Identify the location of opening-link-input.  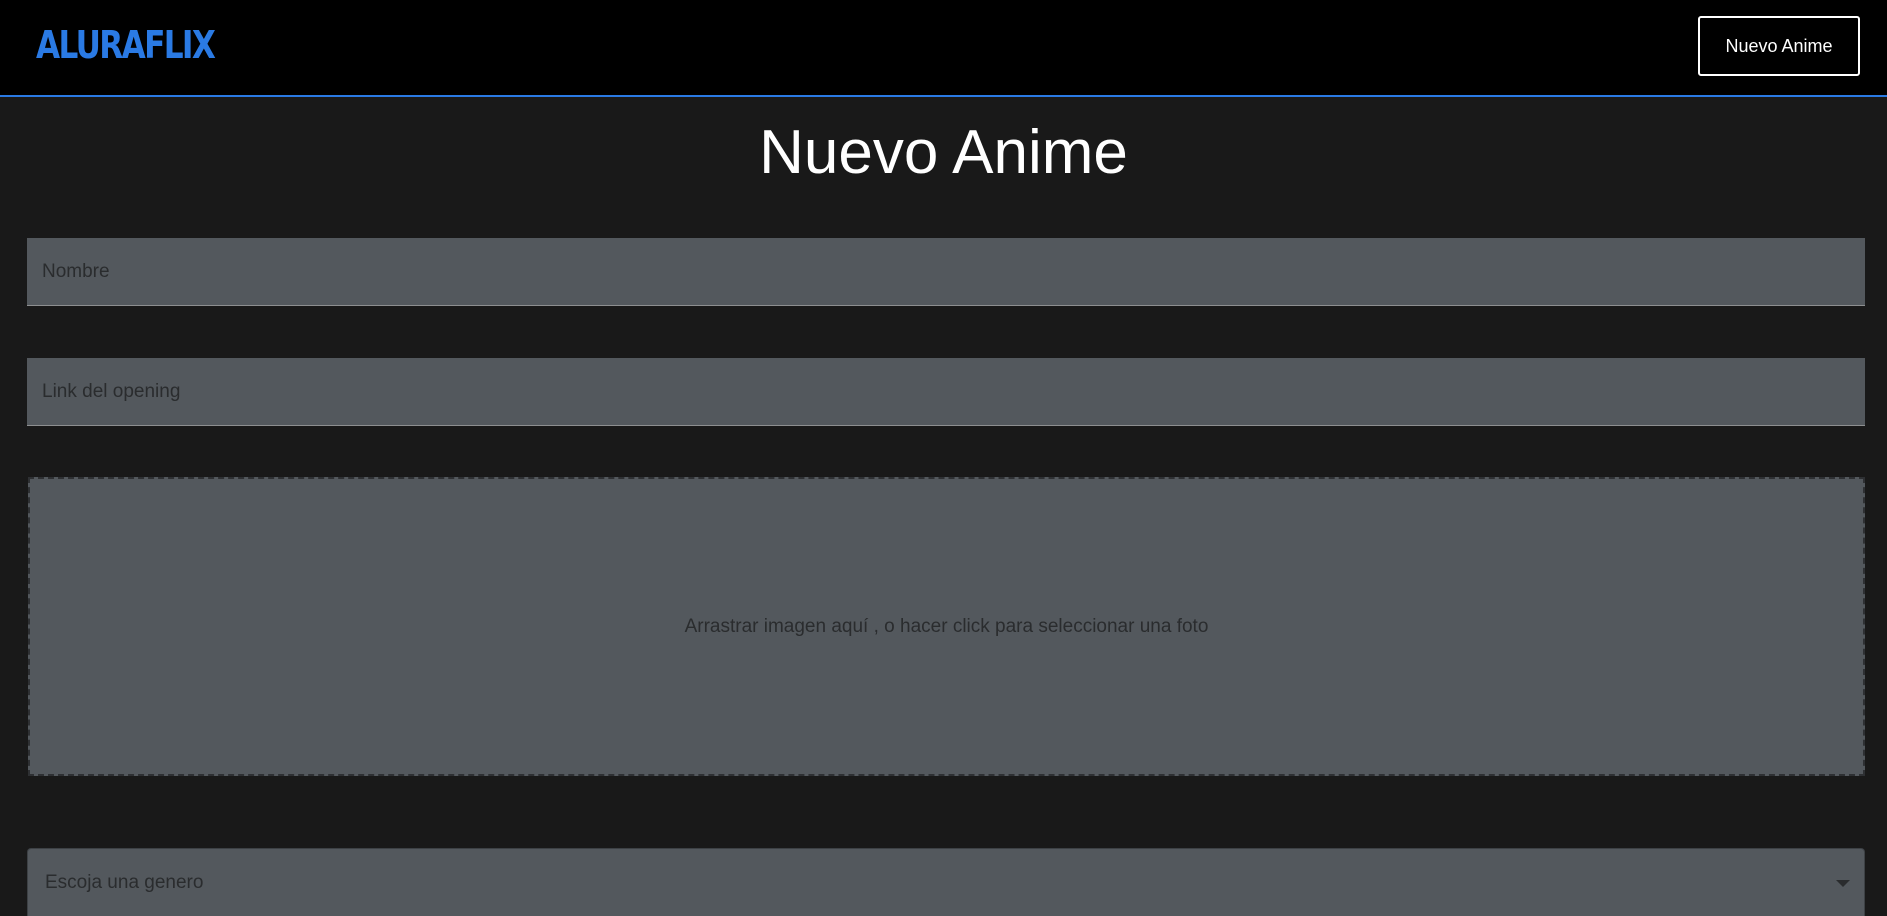
(946, 391).